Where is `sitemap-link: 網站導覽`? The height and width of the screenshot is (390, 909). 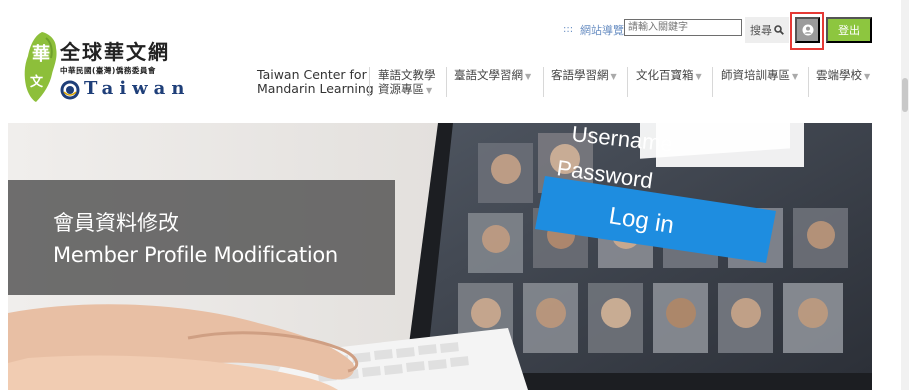
sitemap-link: 網站導覽 is located at coordinates (602, 30).